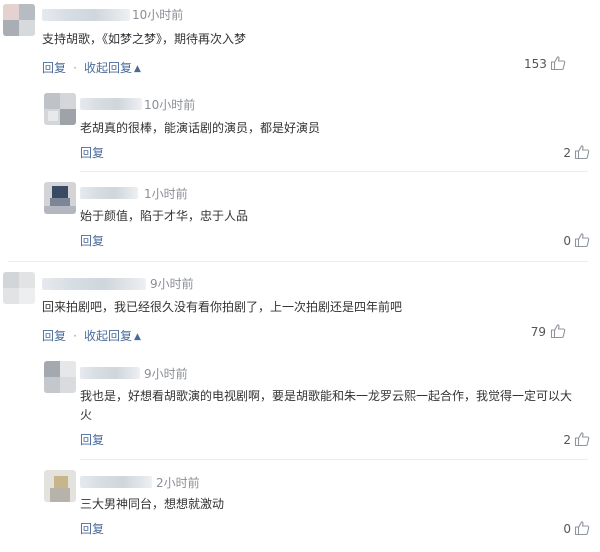 The height and width of the screenshot is (552, 600). What do you see at coordinates (164, 216) in the screenshot?
I see `reply-text: 始于颜值，陷于才华，忠于人品` at bounding box center [164, 216].